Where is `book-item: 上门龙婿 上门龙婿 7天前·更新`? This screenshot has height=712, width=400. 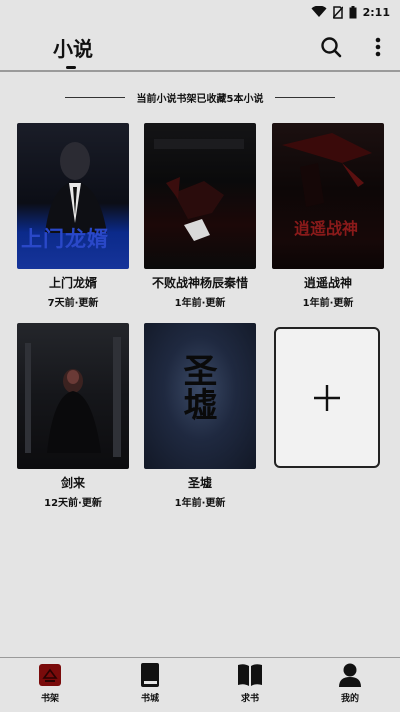
book-item: 上门龙婿 上门龙婿 7天前·更新 is located at coordinates (73, 216).